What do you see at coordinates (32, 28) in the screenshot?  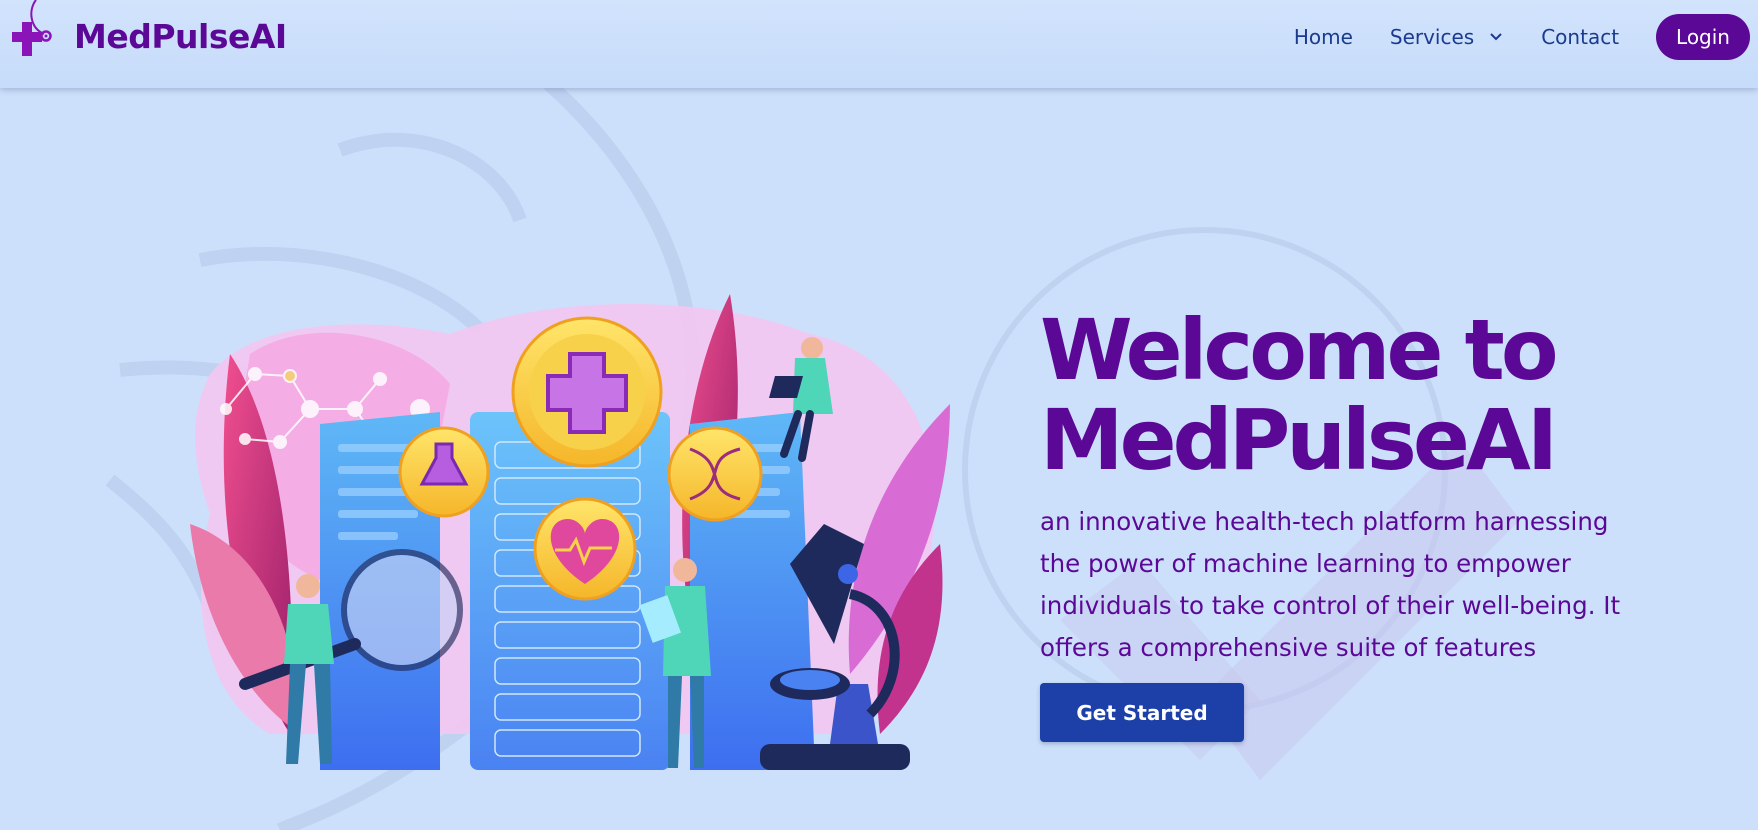 I see `medical-cross-stethoscope-icon` at bounding box center [32, 28].